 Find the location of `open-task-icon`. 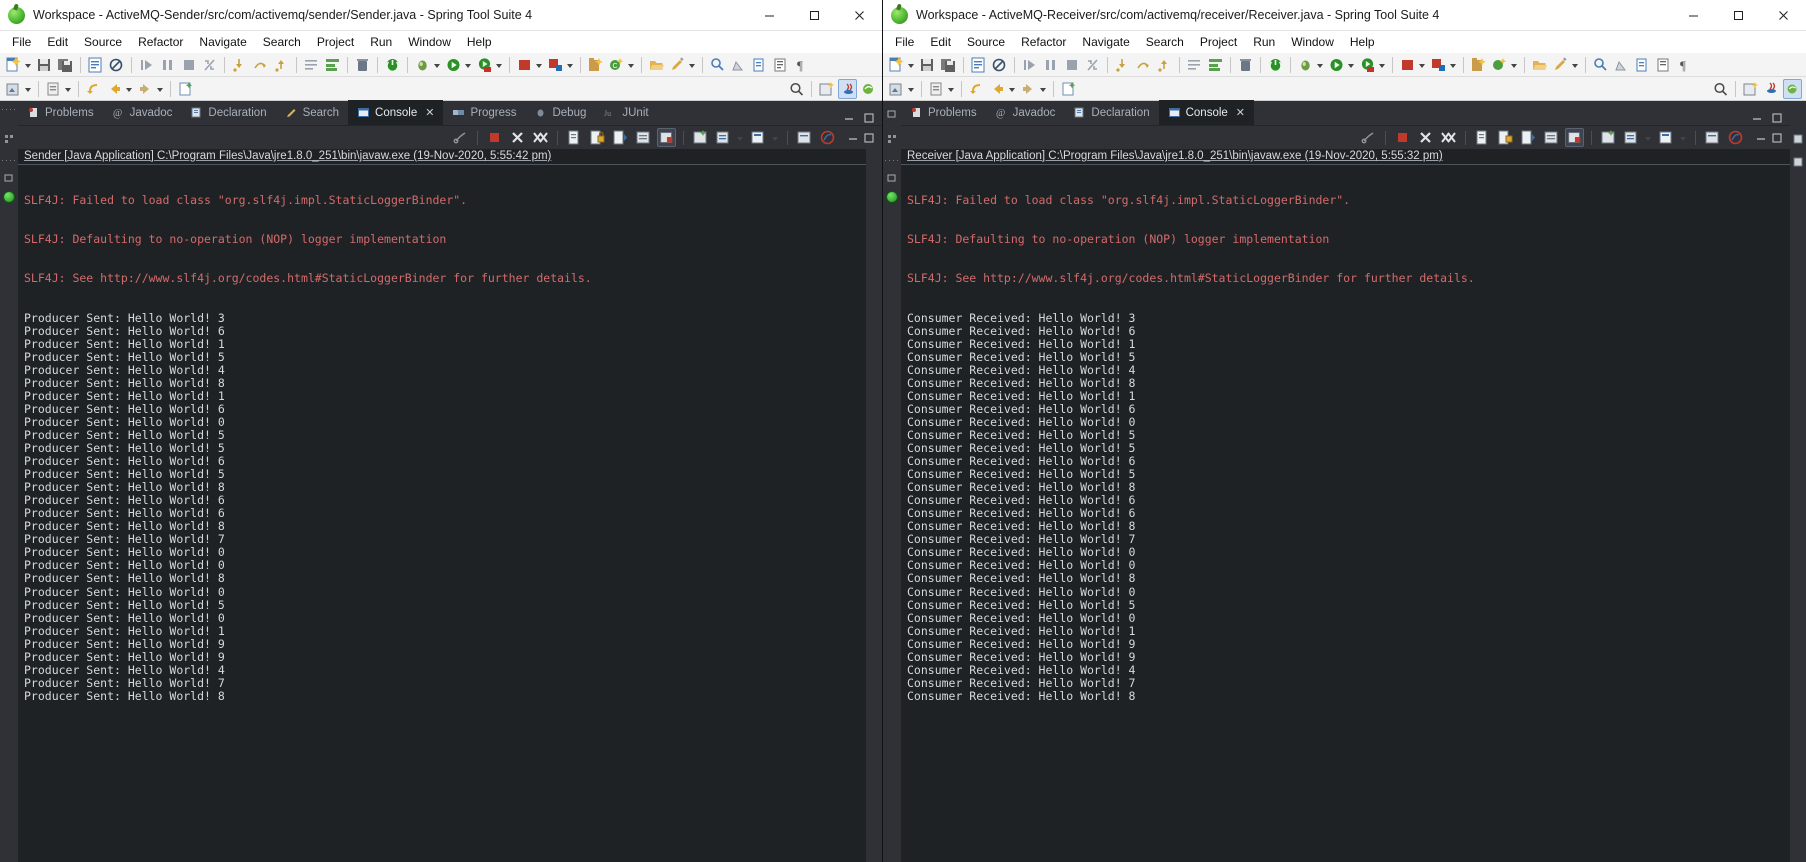

open-task-icon is located at coordinates (936, 89).